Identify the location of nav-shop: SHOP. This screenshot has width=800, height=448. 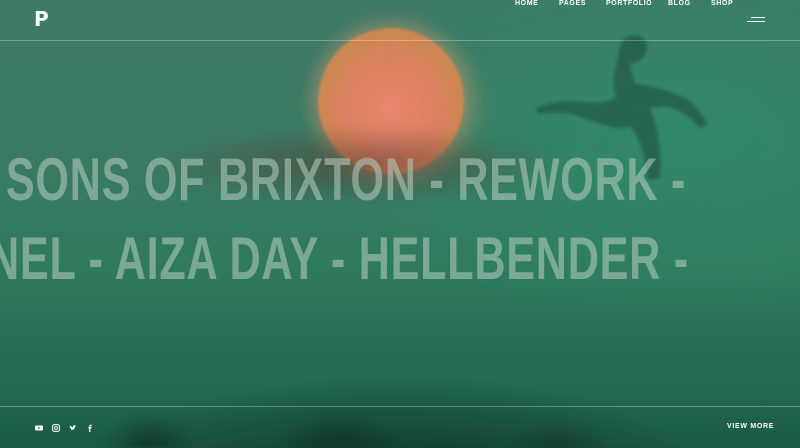
(722, 3).